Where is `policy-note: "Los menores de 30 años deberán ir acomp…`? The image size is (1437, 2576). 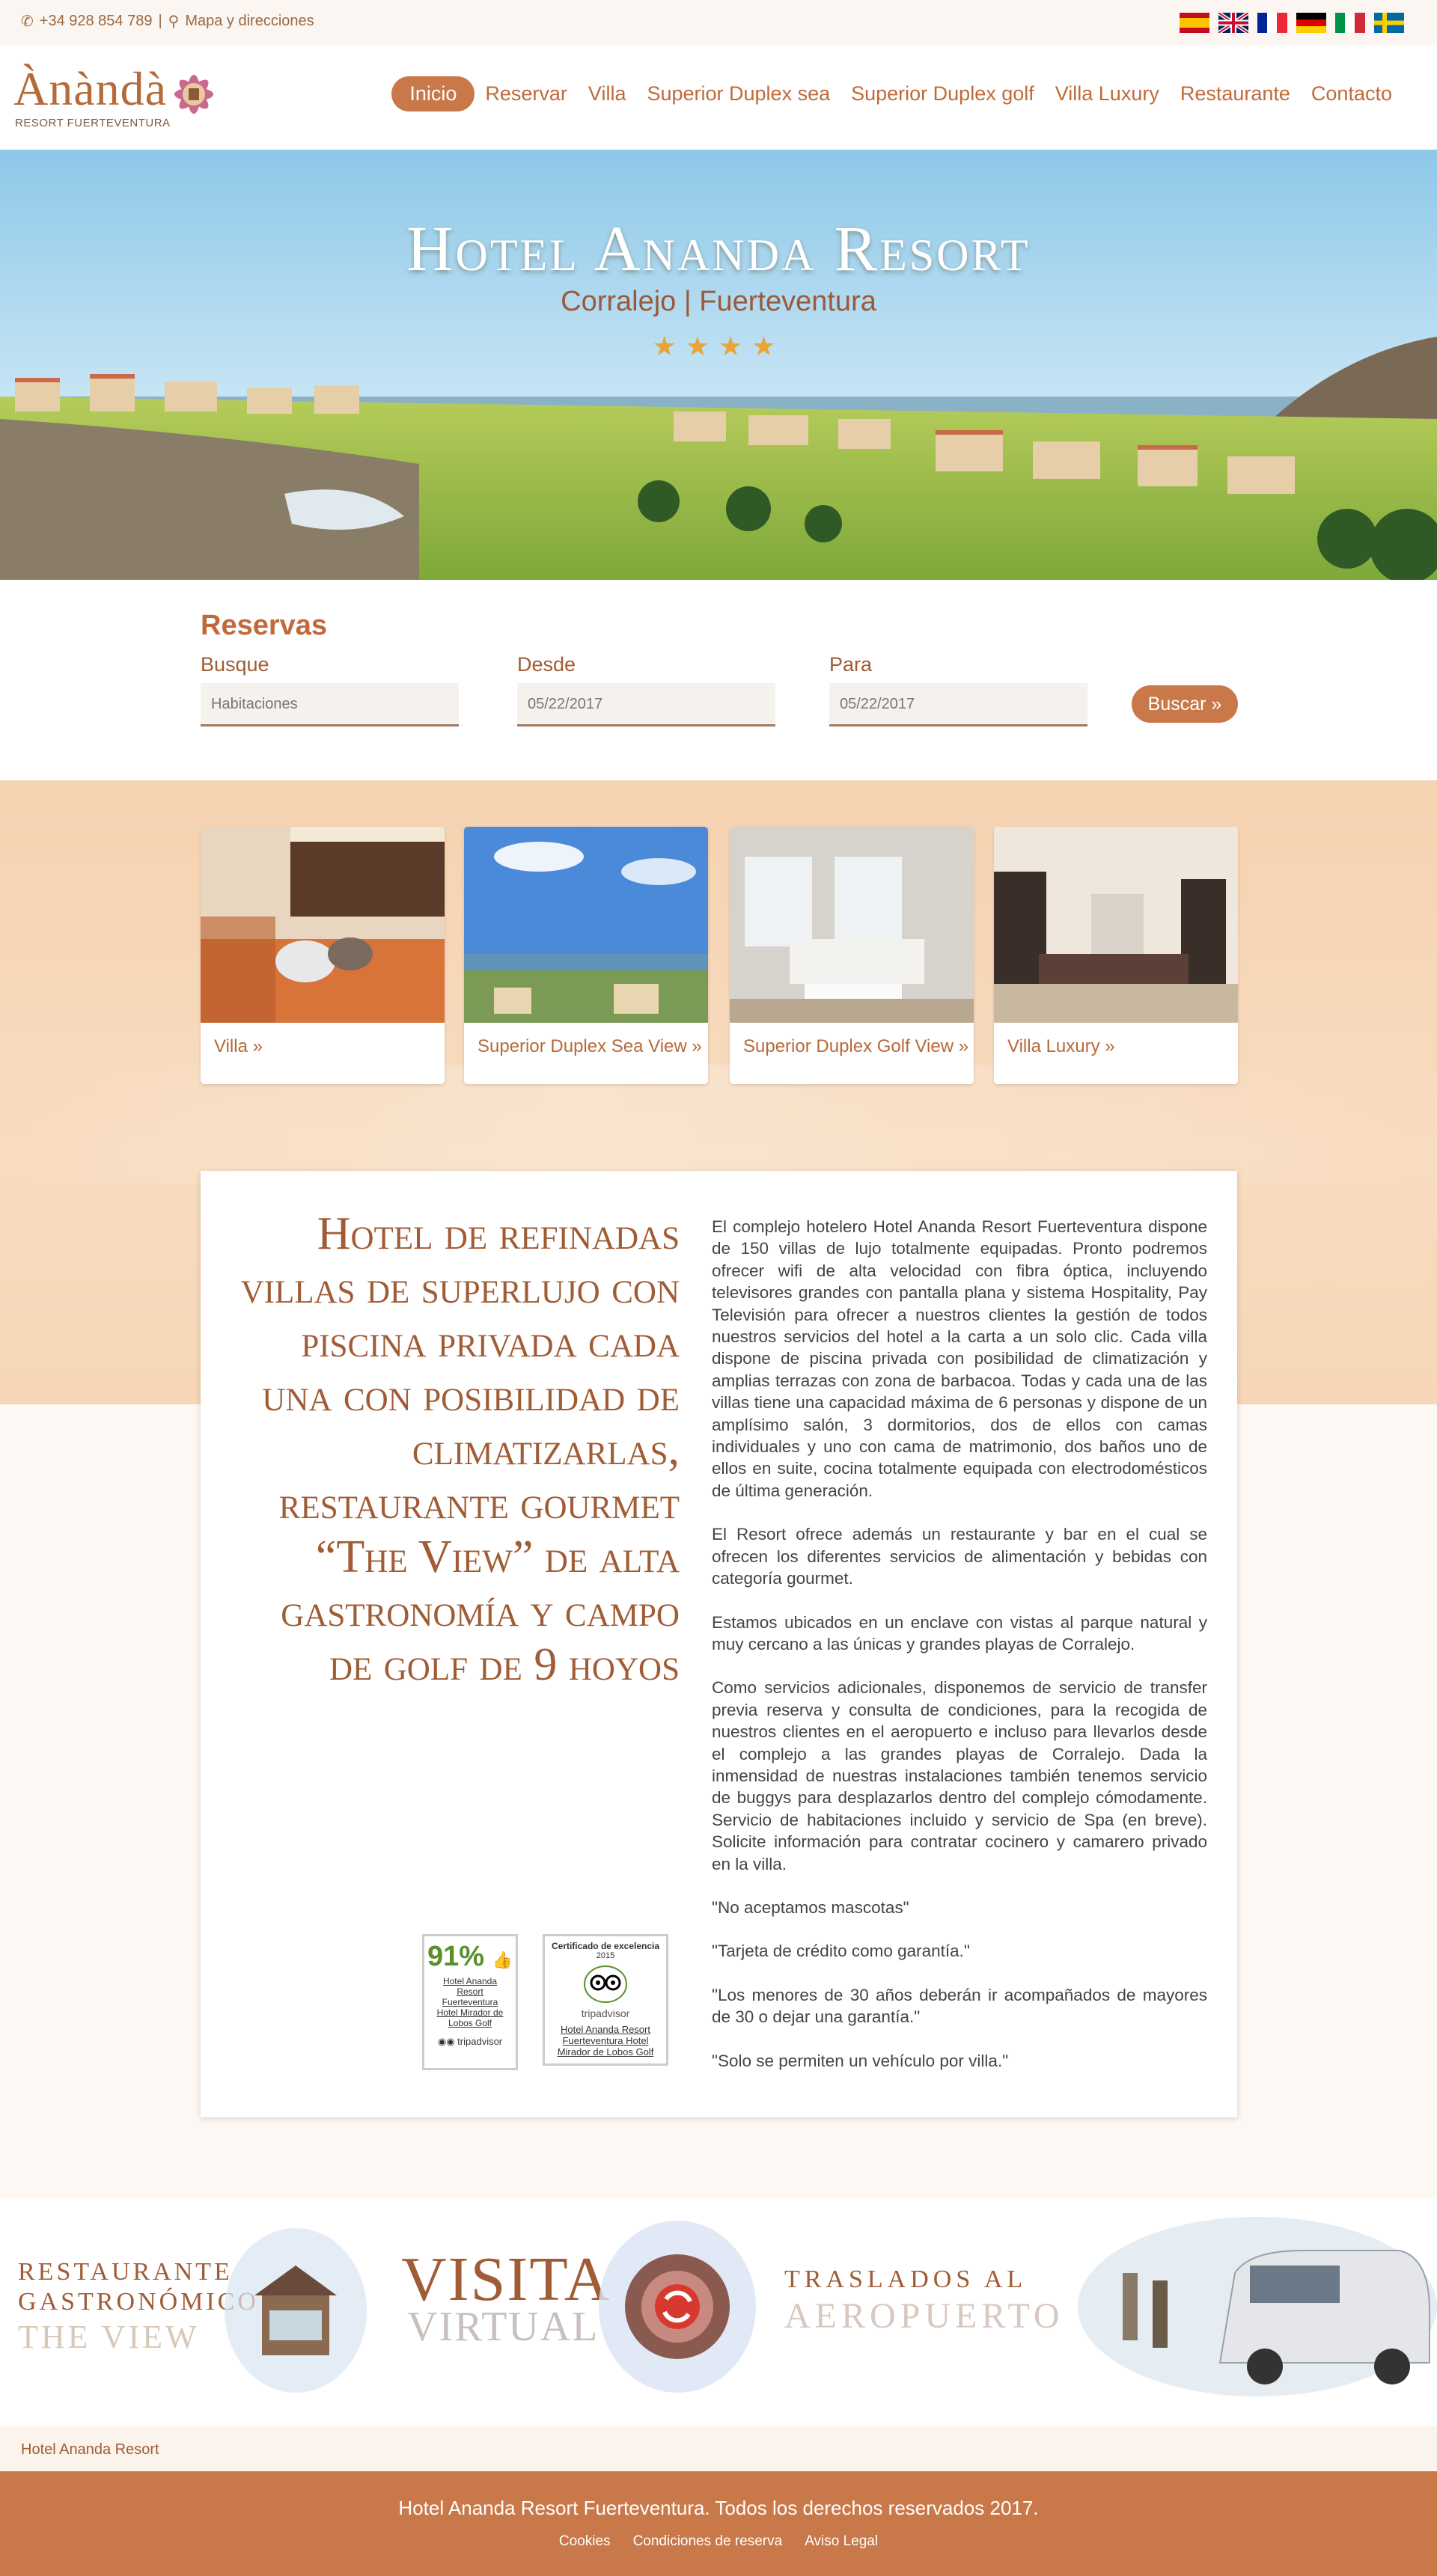
policy-note: "Los menores de 30 años deberán ir acomp… is located at coordinates (959, 2006).